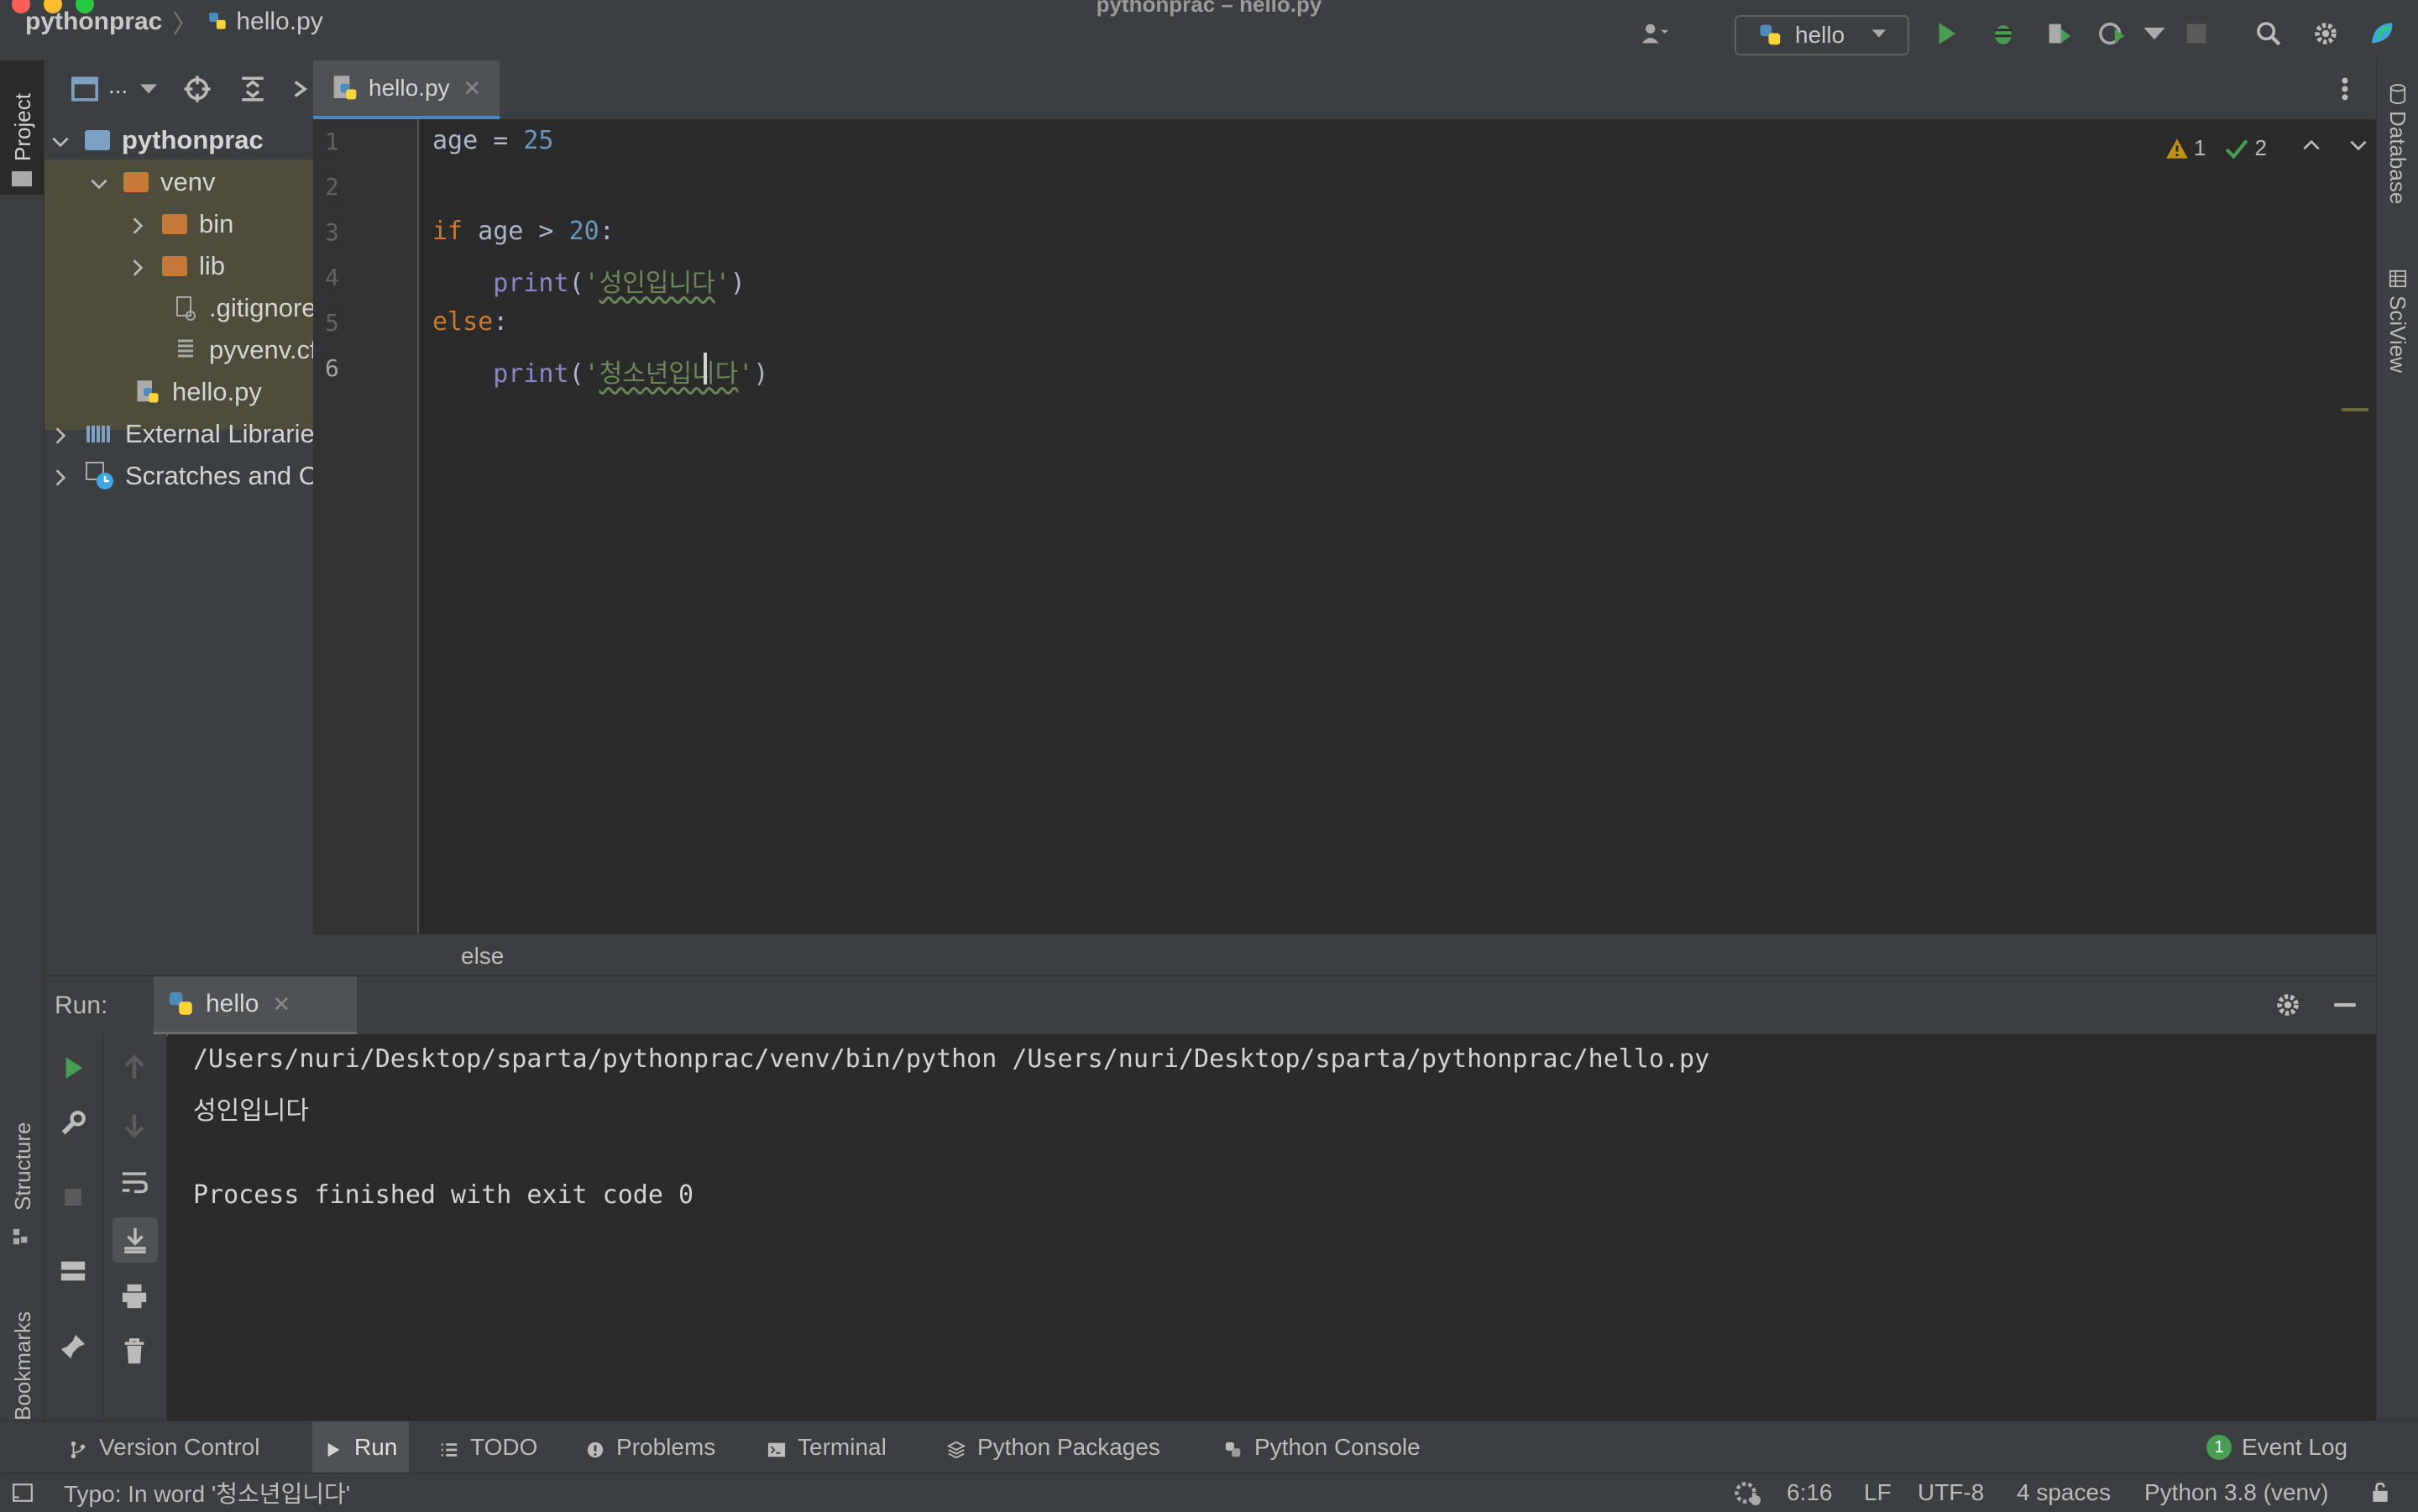  What do you see at coordinates (1946, 33) in the screenshot?
I see `run-button` at bounding box center [1946, 33].